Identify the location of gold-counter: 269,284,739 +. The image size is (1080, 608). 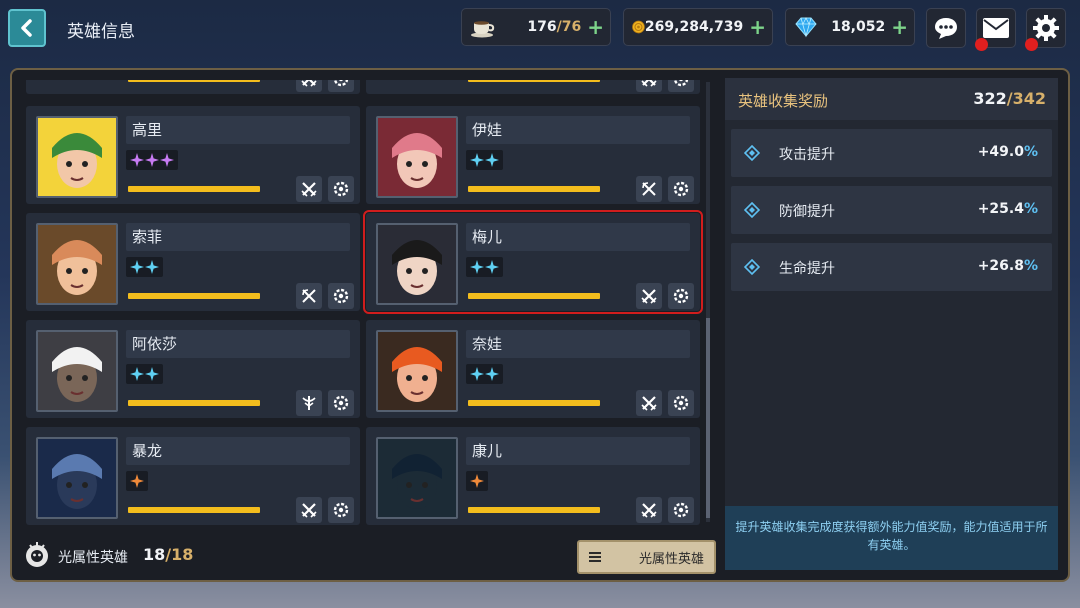
(698, 27).